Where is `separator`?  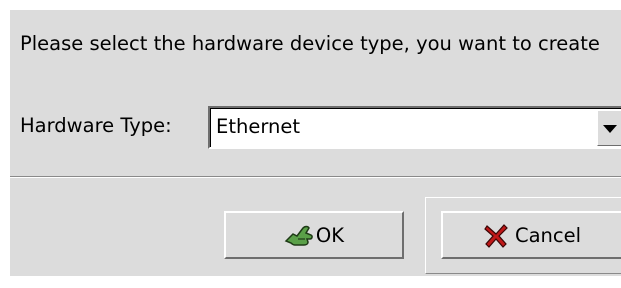
separator is located at coordinates (315, 177).